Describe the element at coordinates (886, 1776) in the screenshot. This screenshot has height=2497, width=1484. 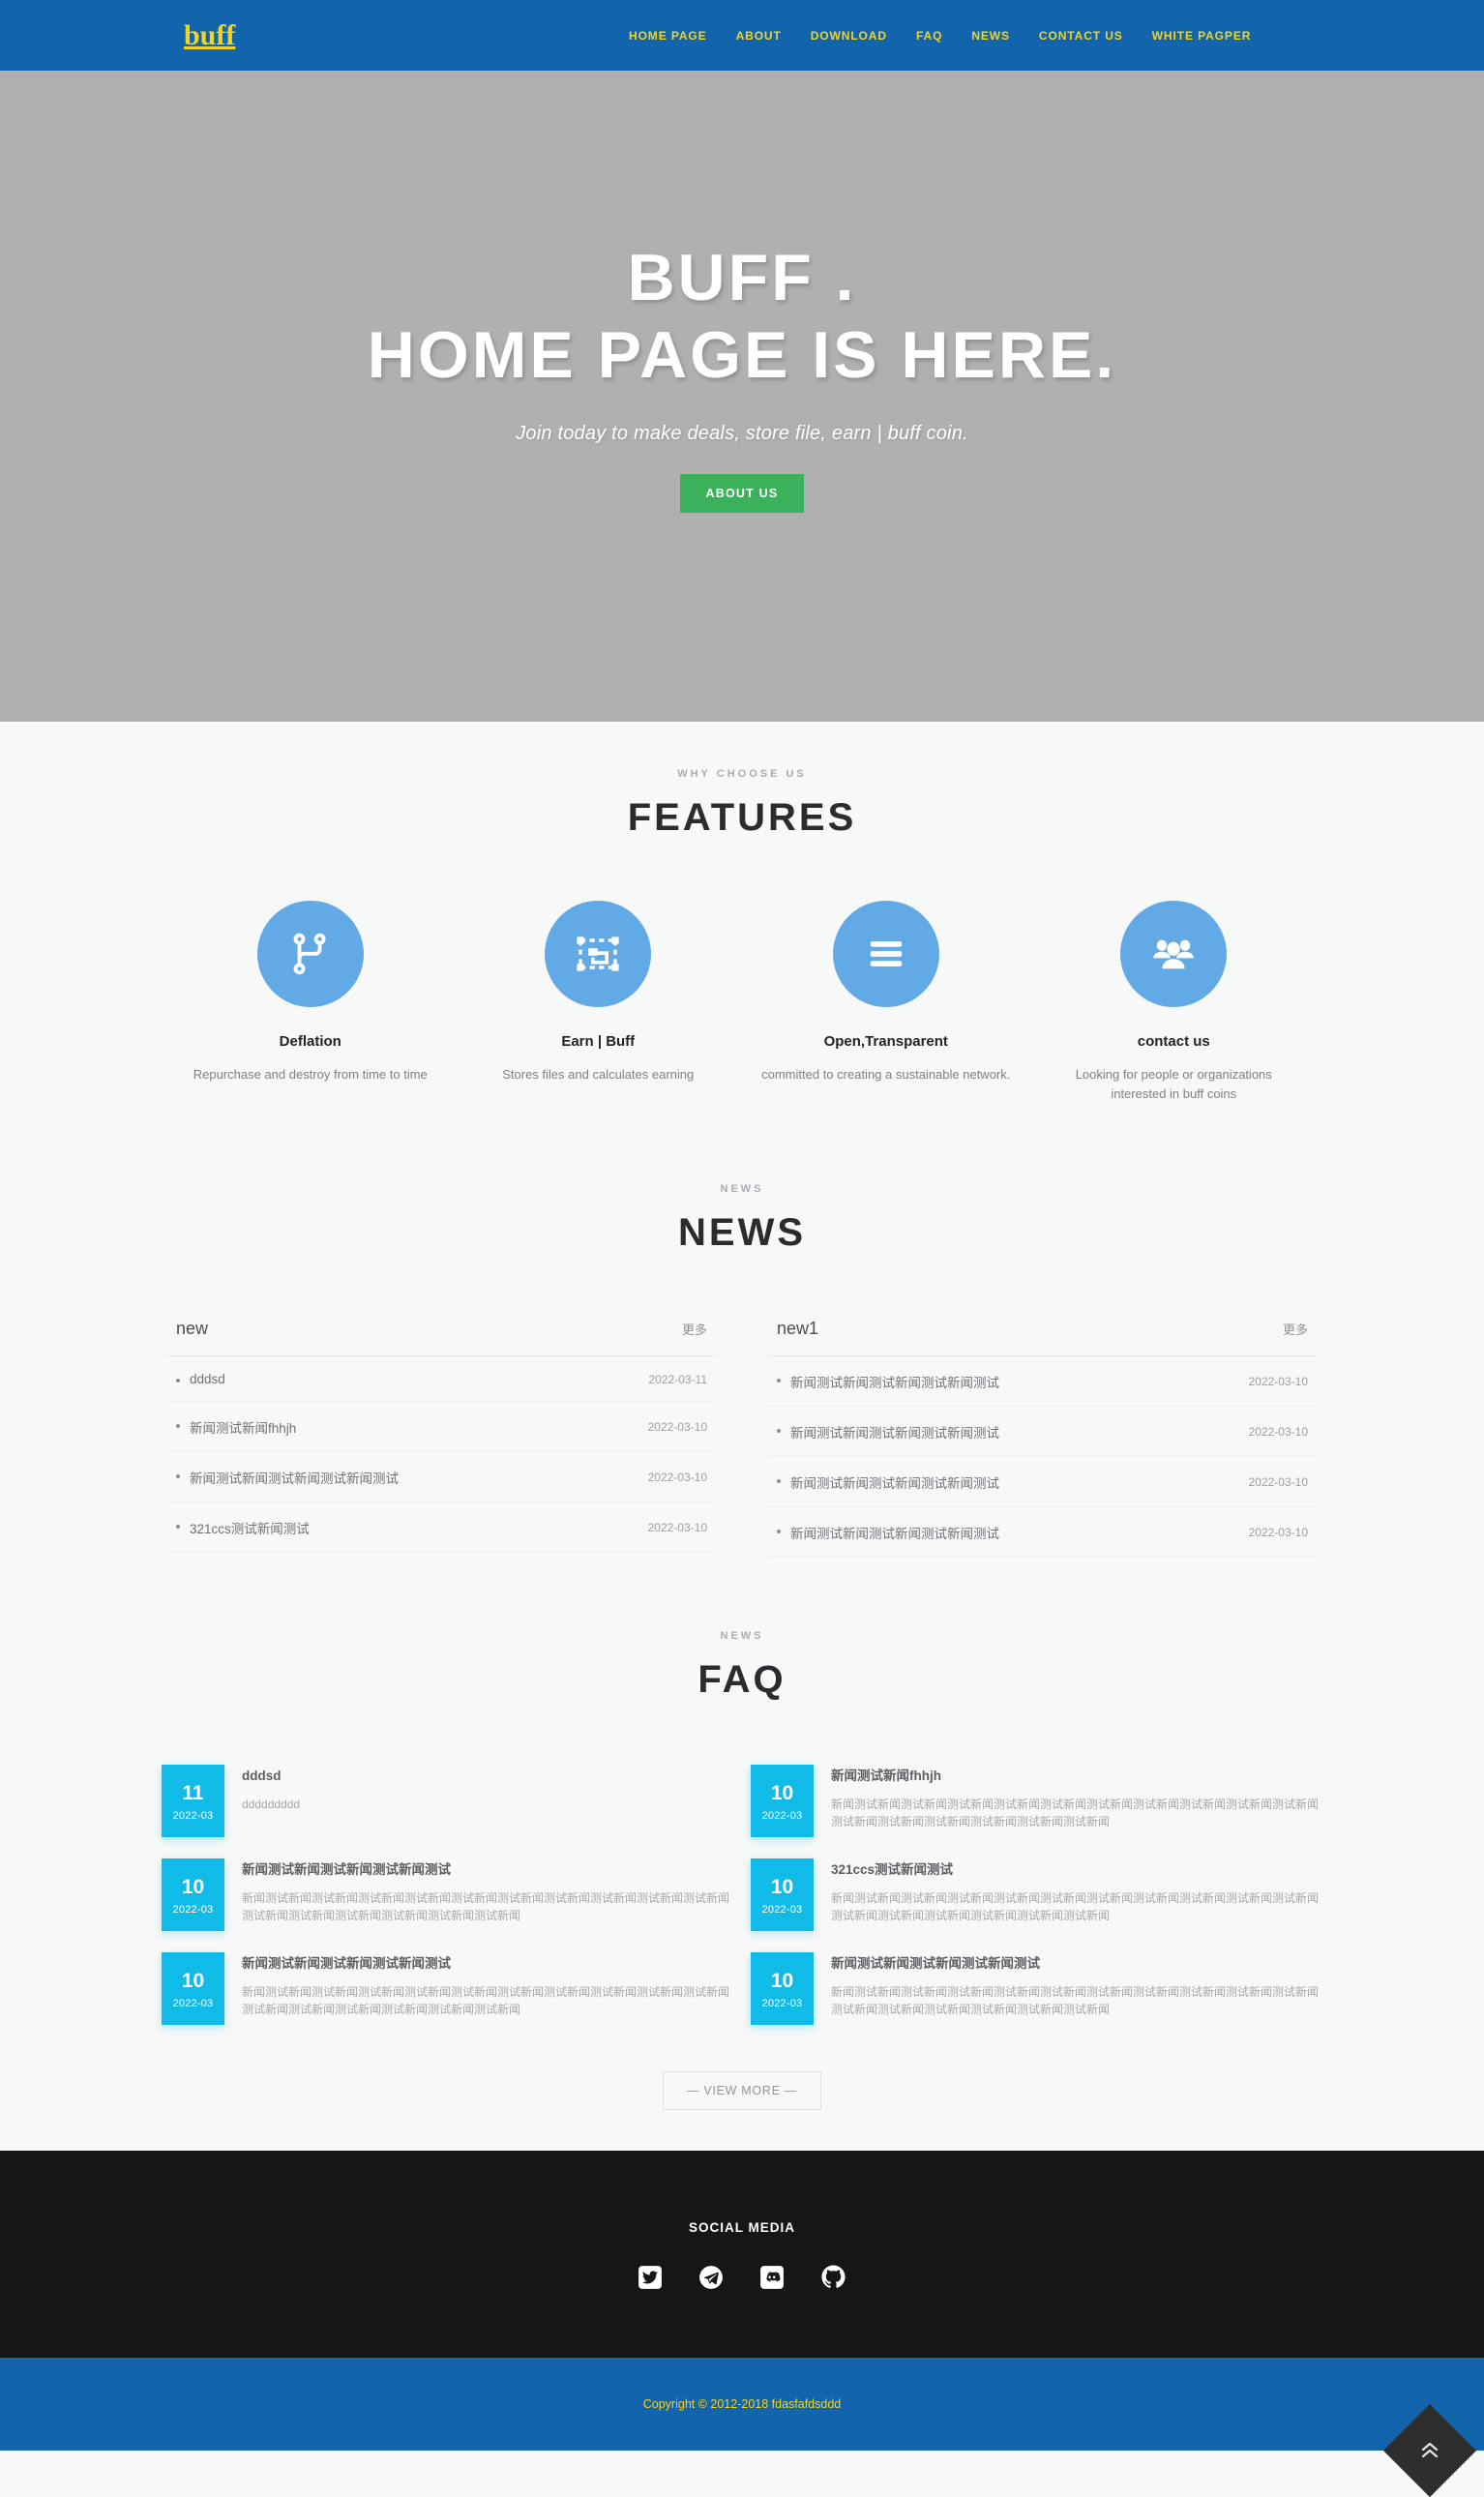
I see `faq-card-title: 新闻测试新闻fhhjh` at that location.